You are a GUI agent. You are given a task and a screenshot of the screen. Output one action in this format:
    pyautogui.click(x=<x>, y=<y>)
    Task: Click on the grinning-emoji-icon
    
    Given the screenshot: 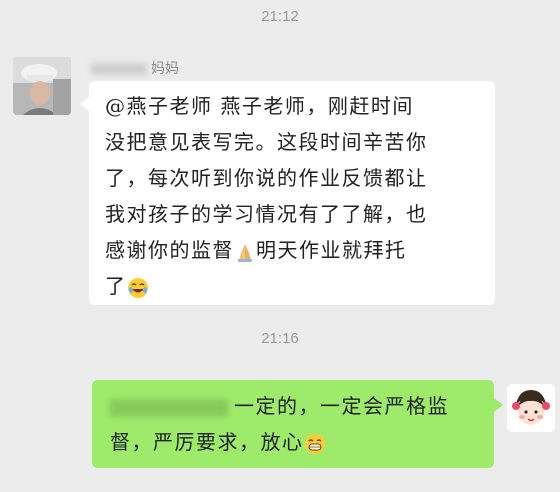 What is the action you would take?
    pyautogui.click(x=314, y=443)
    